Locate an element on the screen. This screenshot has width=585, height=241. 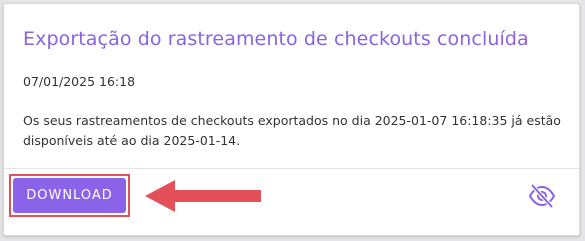
card-divider is located at coordinates (291, 168).